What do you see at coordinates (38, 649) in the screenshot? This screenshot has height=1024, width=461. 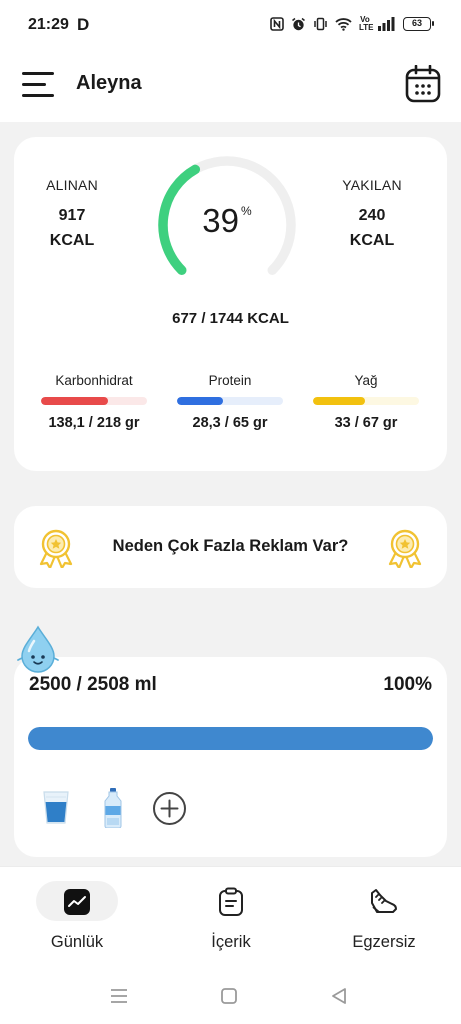 I see `water-drop-icon` at bounding box center [38, 649].